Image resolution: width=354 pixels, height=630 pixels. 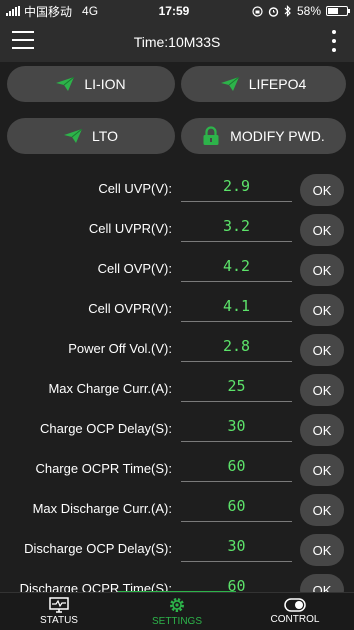 I want to click on signal-icon, so click(x=13, y=11).